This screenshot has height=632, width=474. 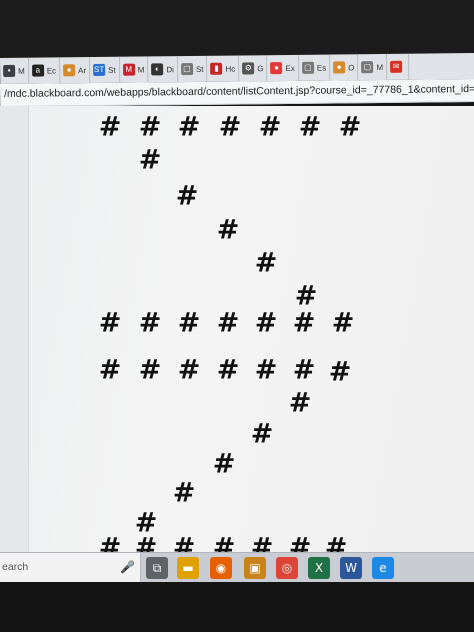 What do you see at coordinates (157, 568) in the screenshot?
I see `task-view-icon: ⧉` at bounding box center [157, 568].